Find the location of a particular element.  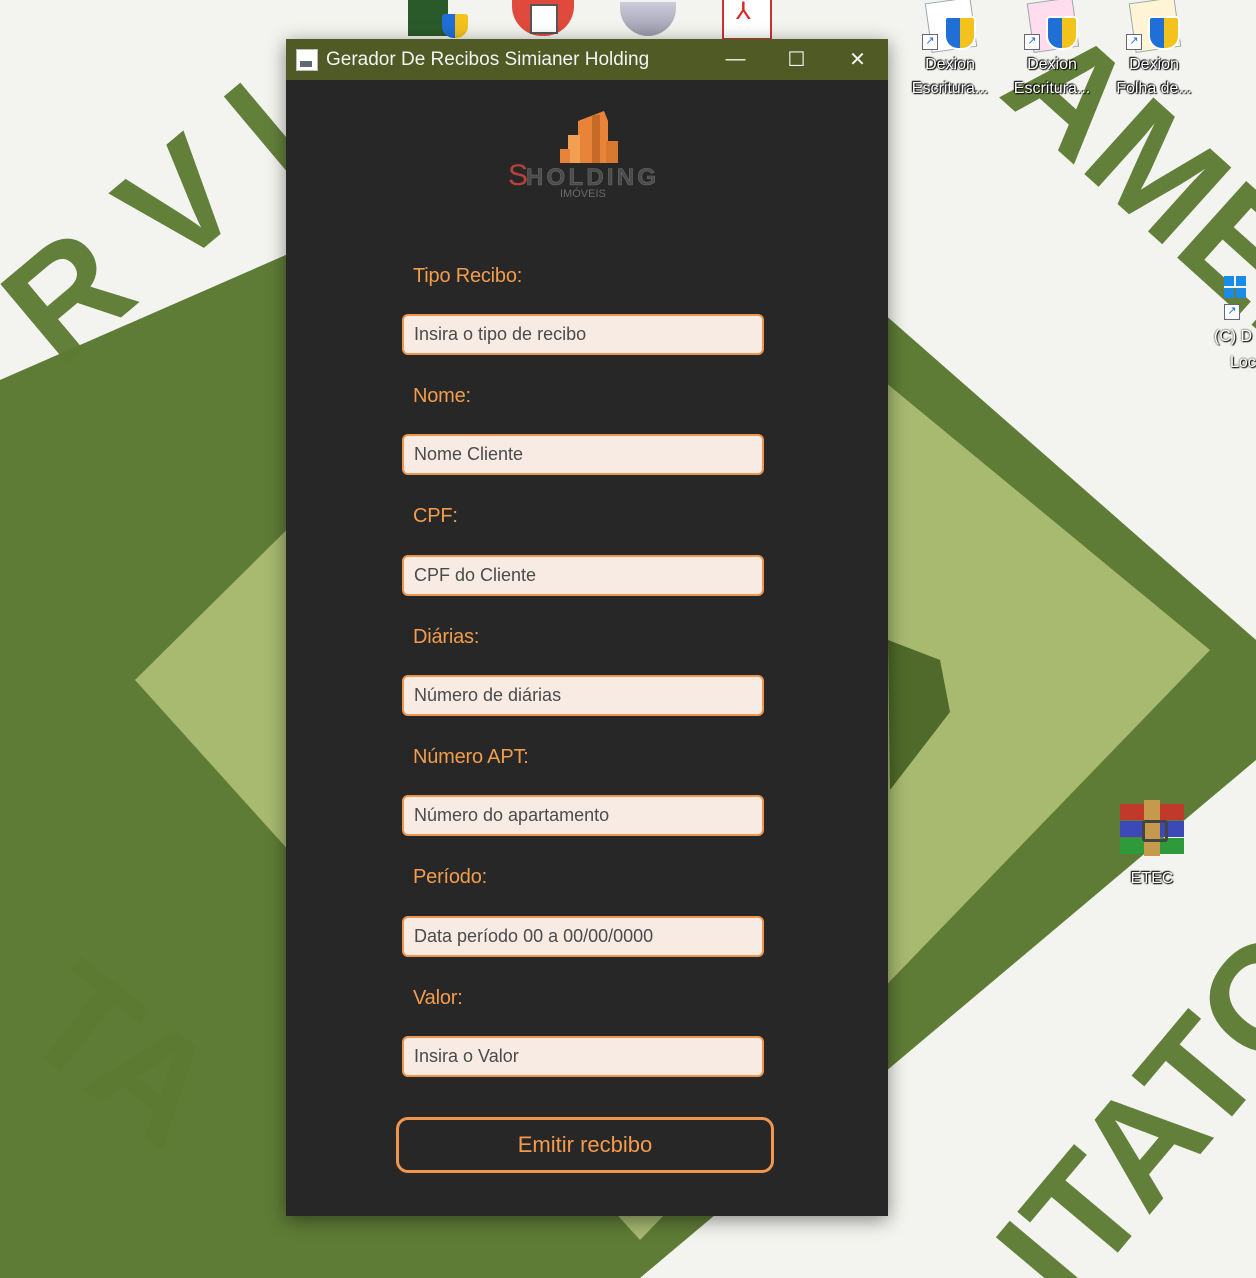

tipo-recibo-input is located at coordinates (583, 334).